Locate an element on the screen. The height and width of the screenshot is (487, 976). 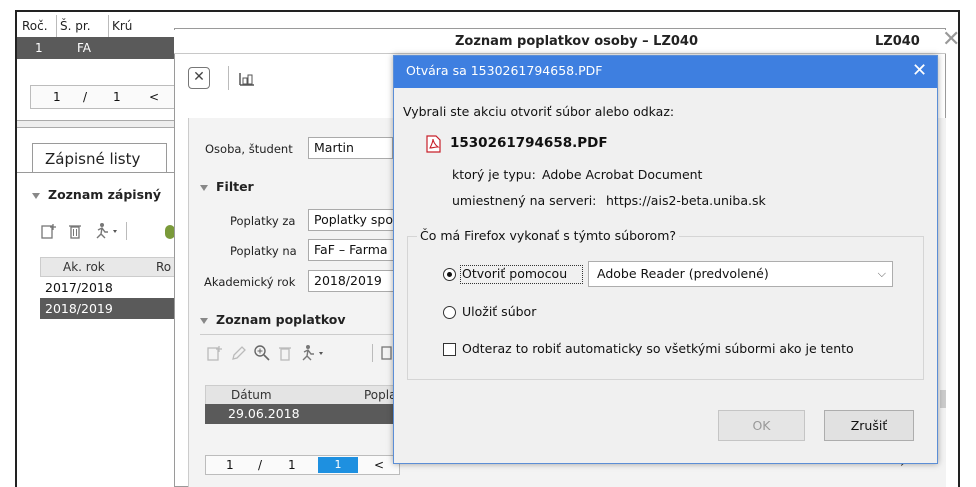
firefox-dialog-title: Otvára sa 1530261794658.PDF is located at coordinates (504, 70).